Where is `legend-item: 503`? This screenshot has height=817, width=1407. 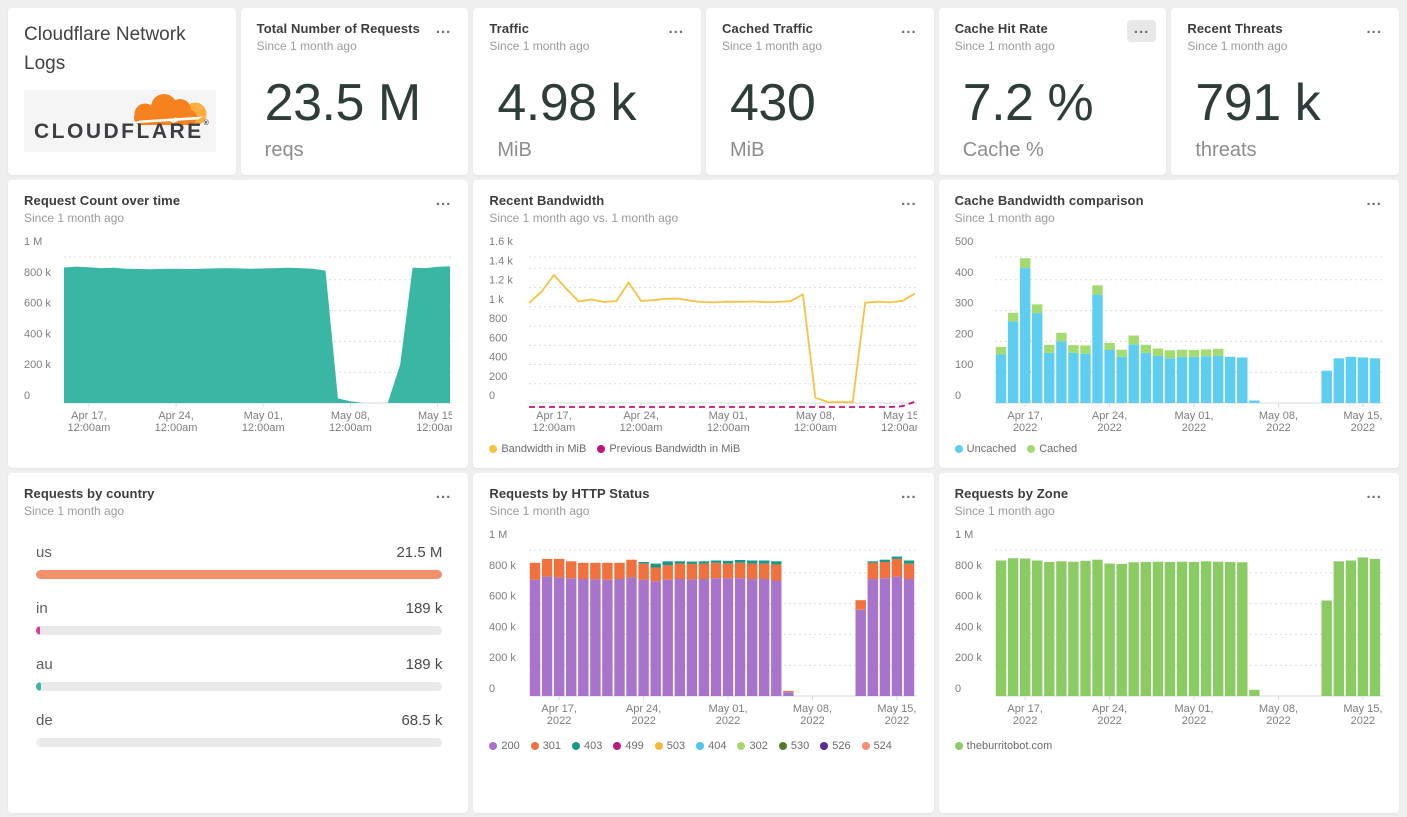
legend-item: 503 is located at coordinates (670, 746).